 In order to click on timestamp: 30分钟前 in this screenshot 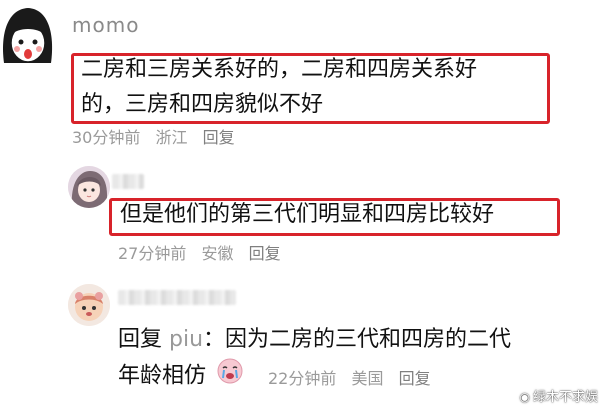, I will do `click(106, 137)`.